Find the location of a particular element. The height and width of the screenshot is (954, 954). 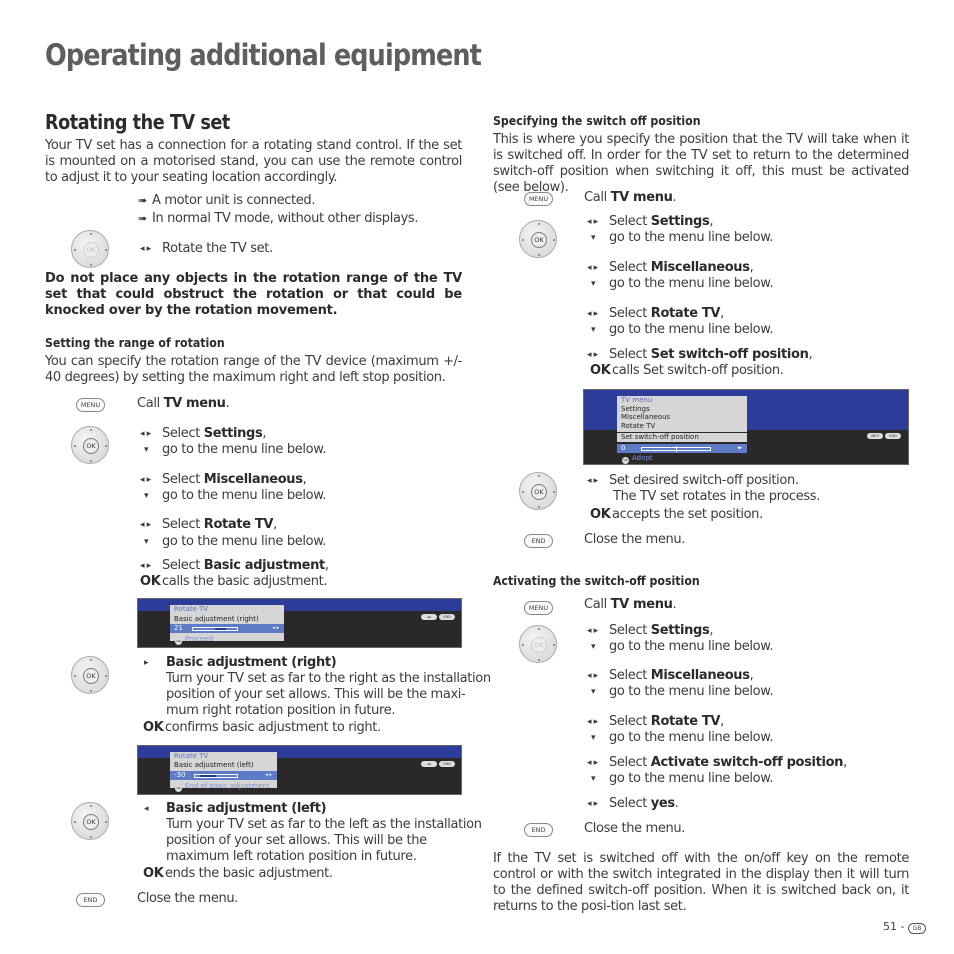

osd-item: Miscellaneous is located at coordinates (646, 417).